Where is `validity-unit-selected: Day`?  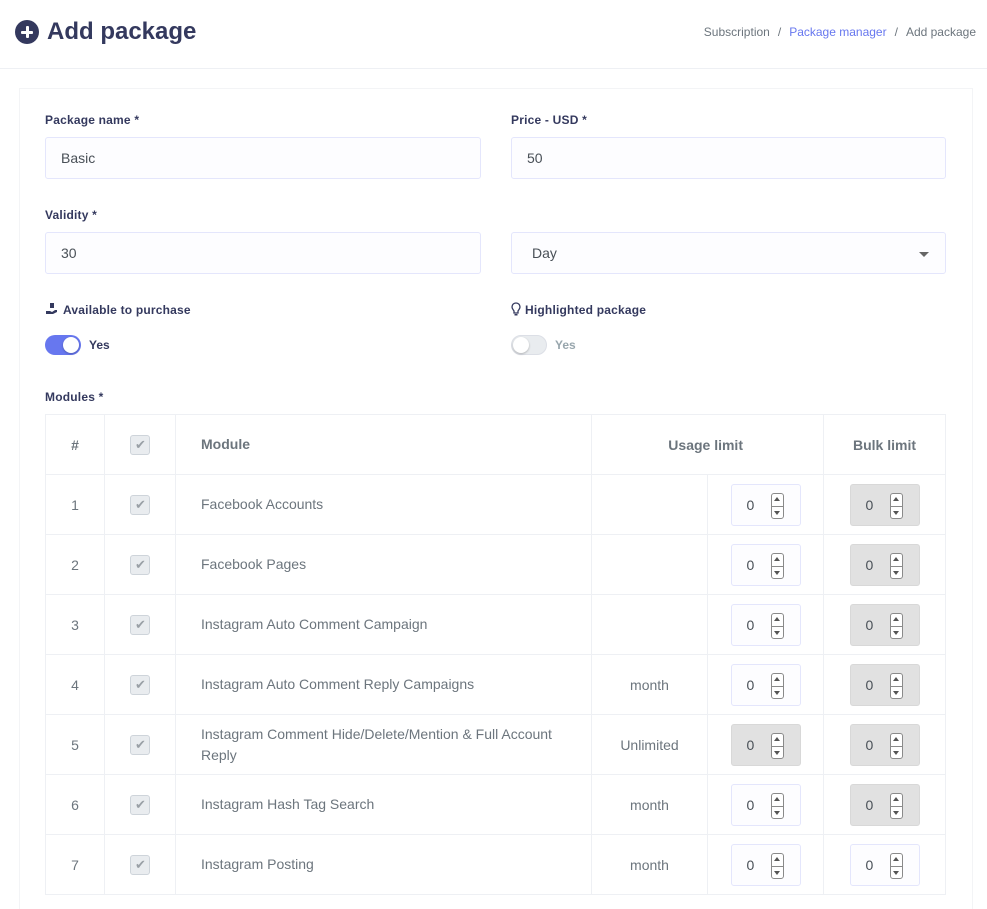 validity-unit-selected: Day is located at coordinates (544, 253).